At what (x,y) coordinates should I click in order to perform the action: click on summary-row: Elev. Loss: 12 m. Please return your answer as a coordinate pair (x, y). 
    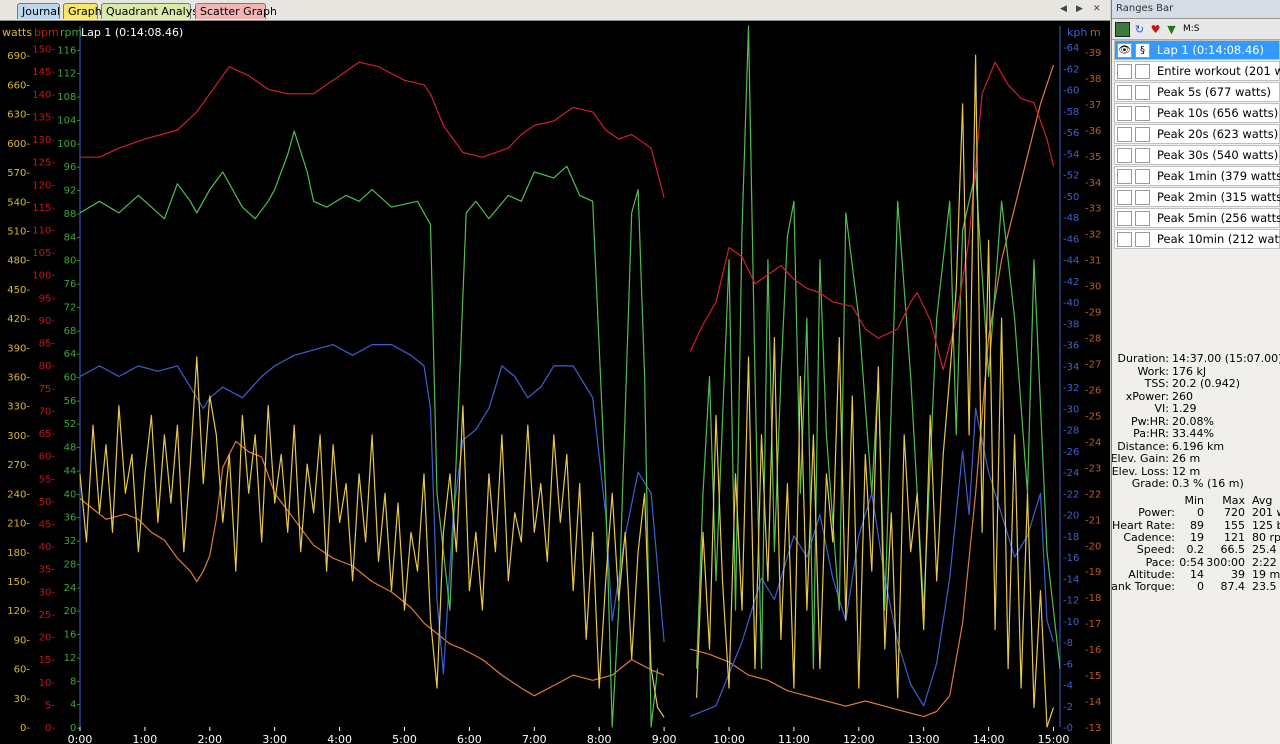
    Looking at the image, I should click on (1196, 471).